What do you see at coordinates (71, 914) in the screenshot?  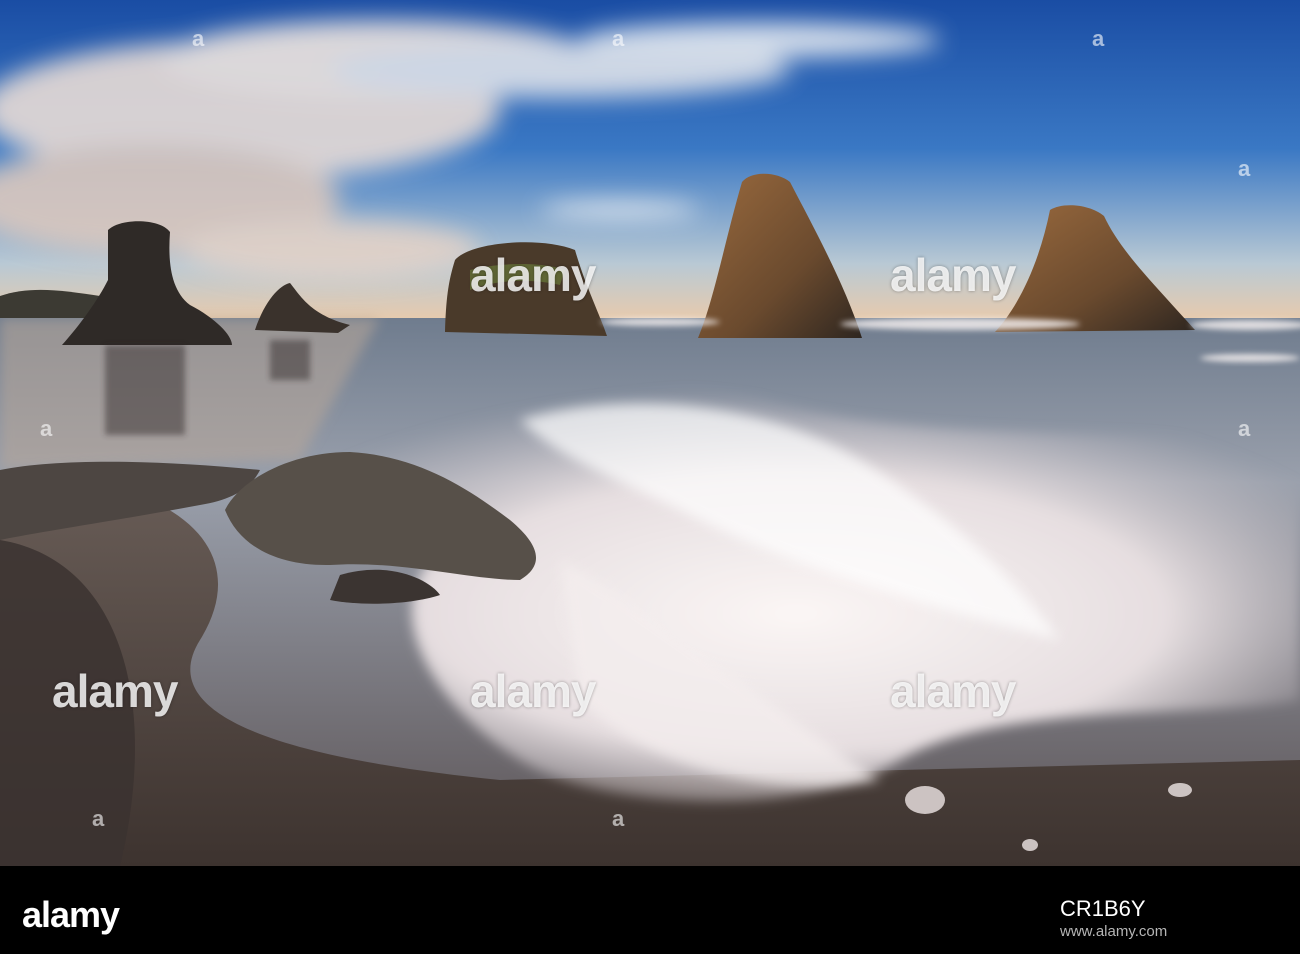 I see `brand-logo: alamy` at bounding box center [71, 914].